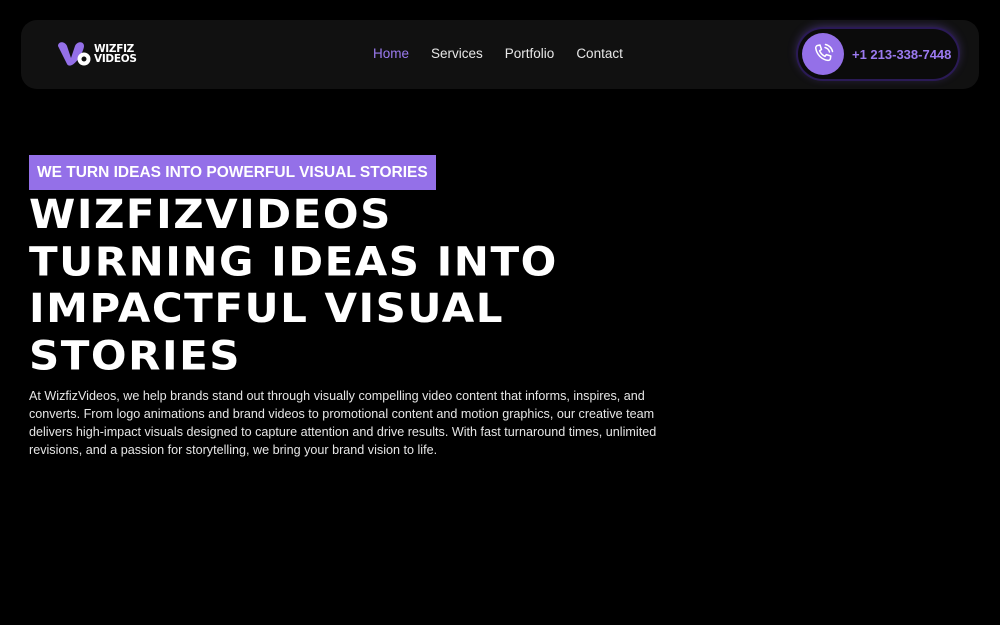 This screenshot has width=1000, height=625. I want to click on phone-icon-circle, so click(823, 54).